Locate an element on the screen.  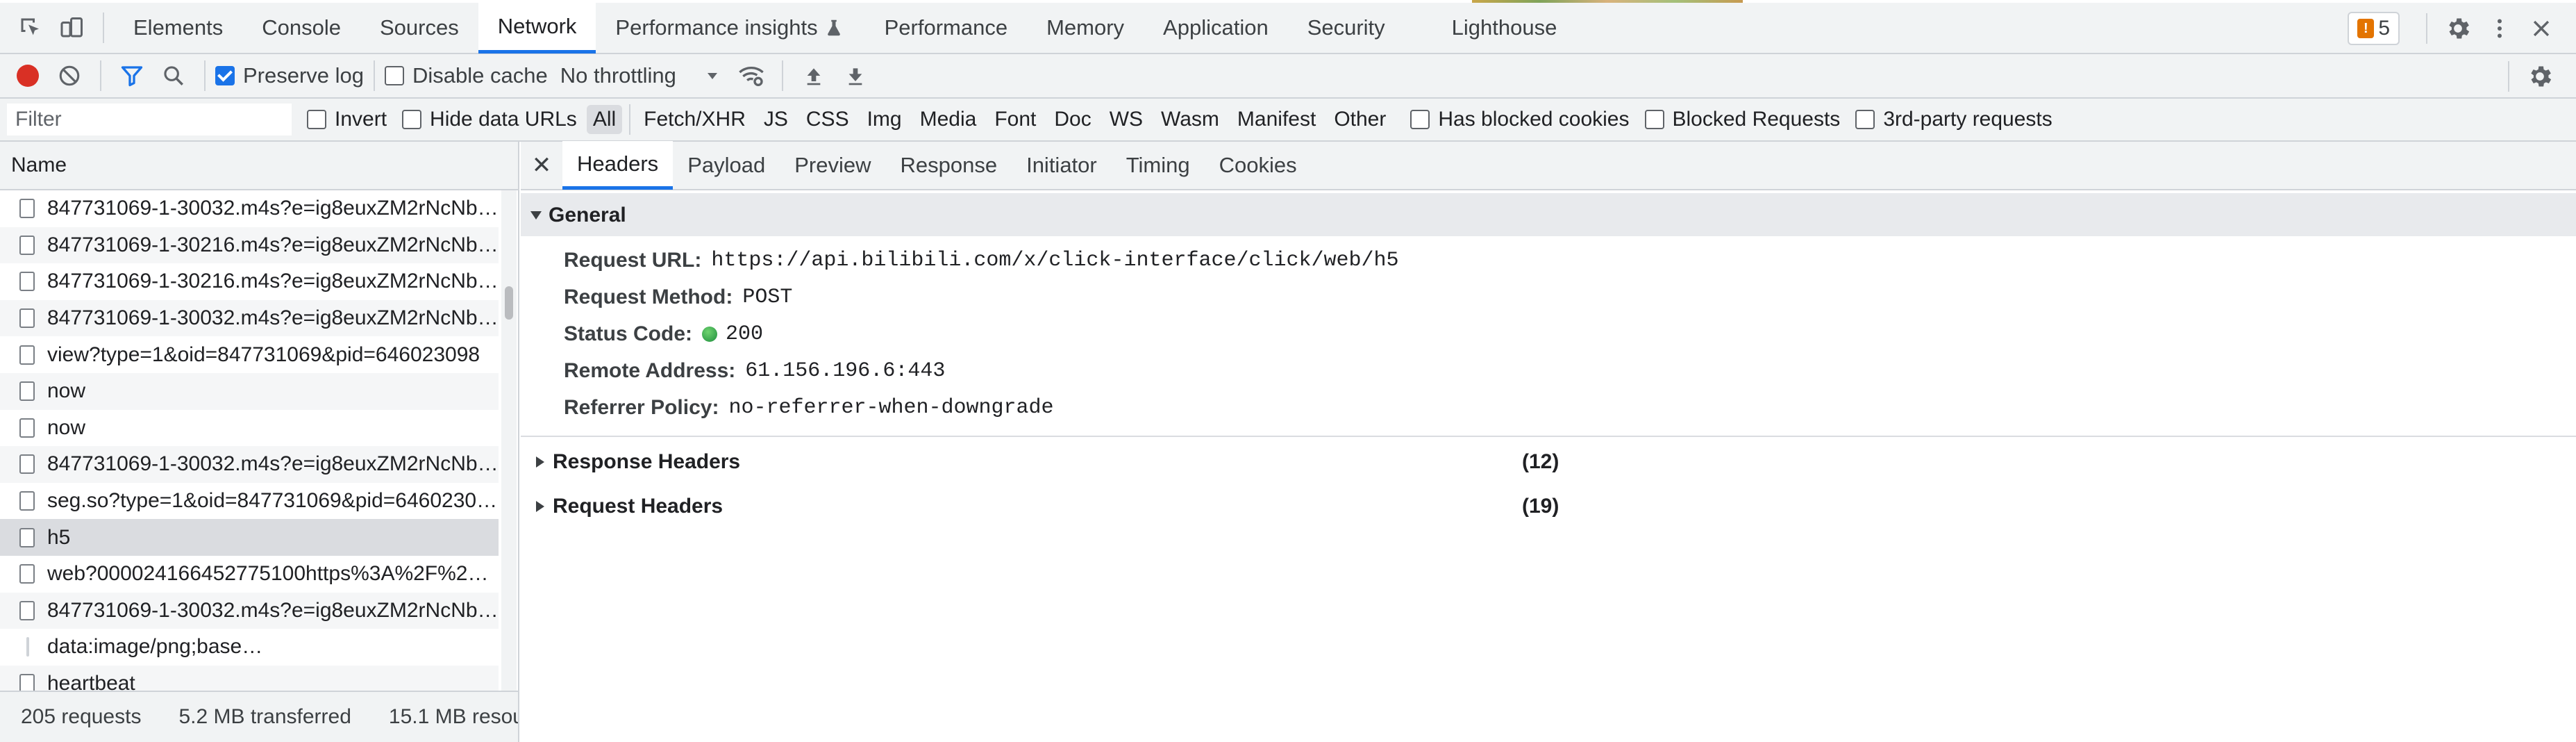
wifi-settings-icon is located at coordinates (751, 77).